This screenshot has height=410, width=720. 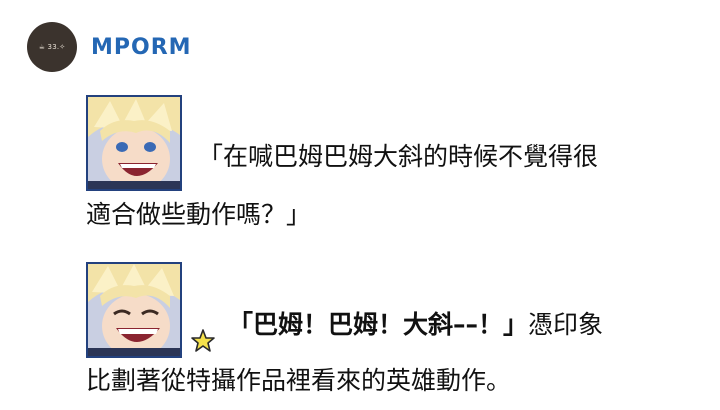 I want to click on username: MPORM, so click(x=141, y=47).